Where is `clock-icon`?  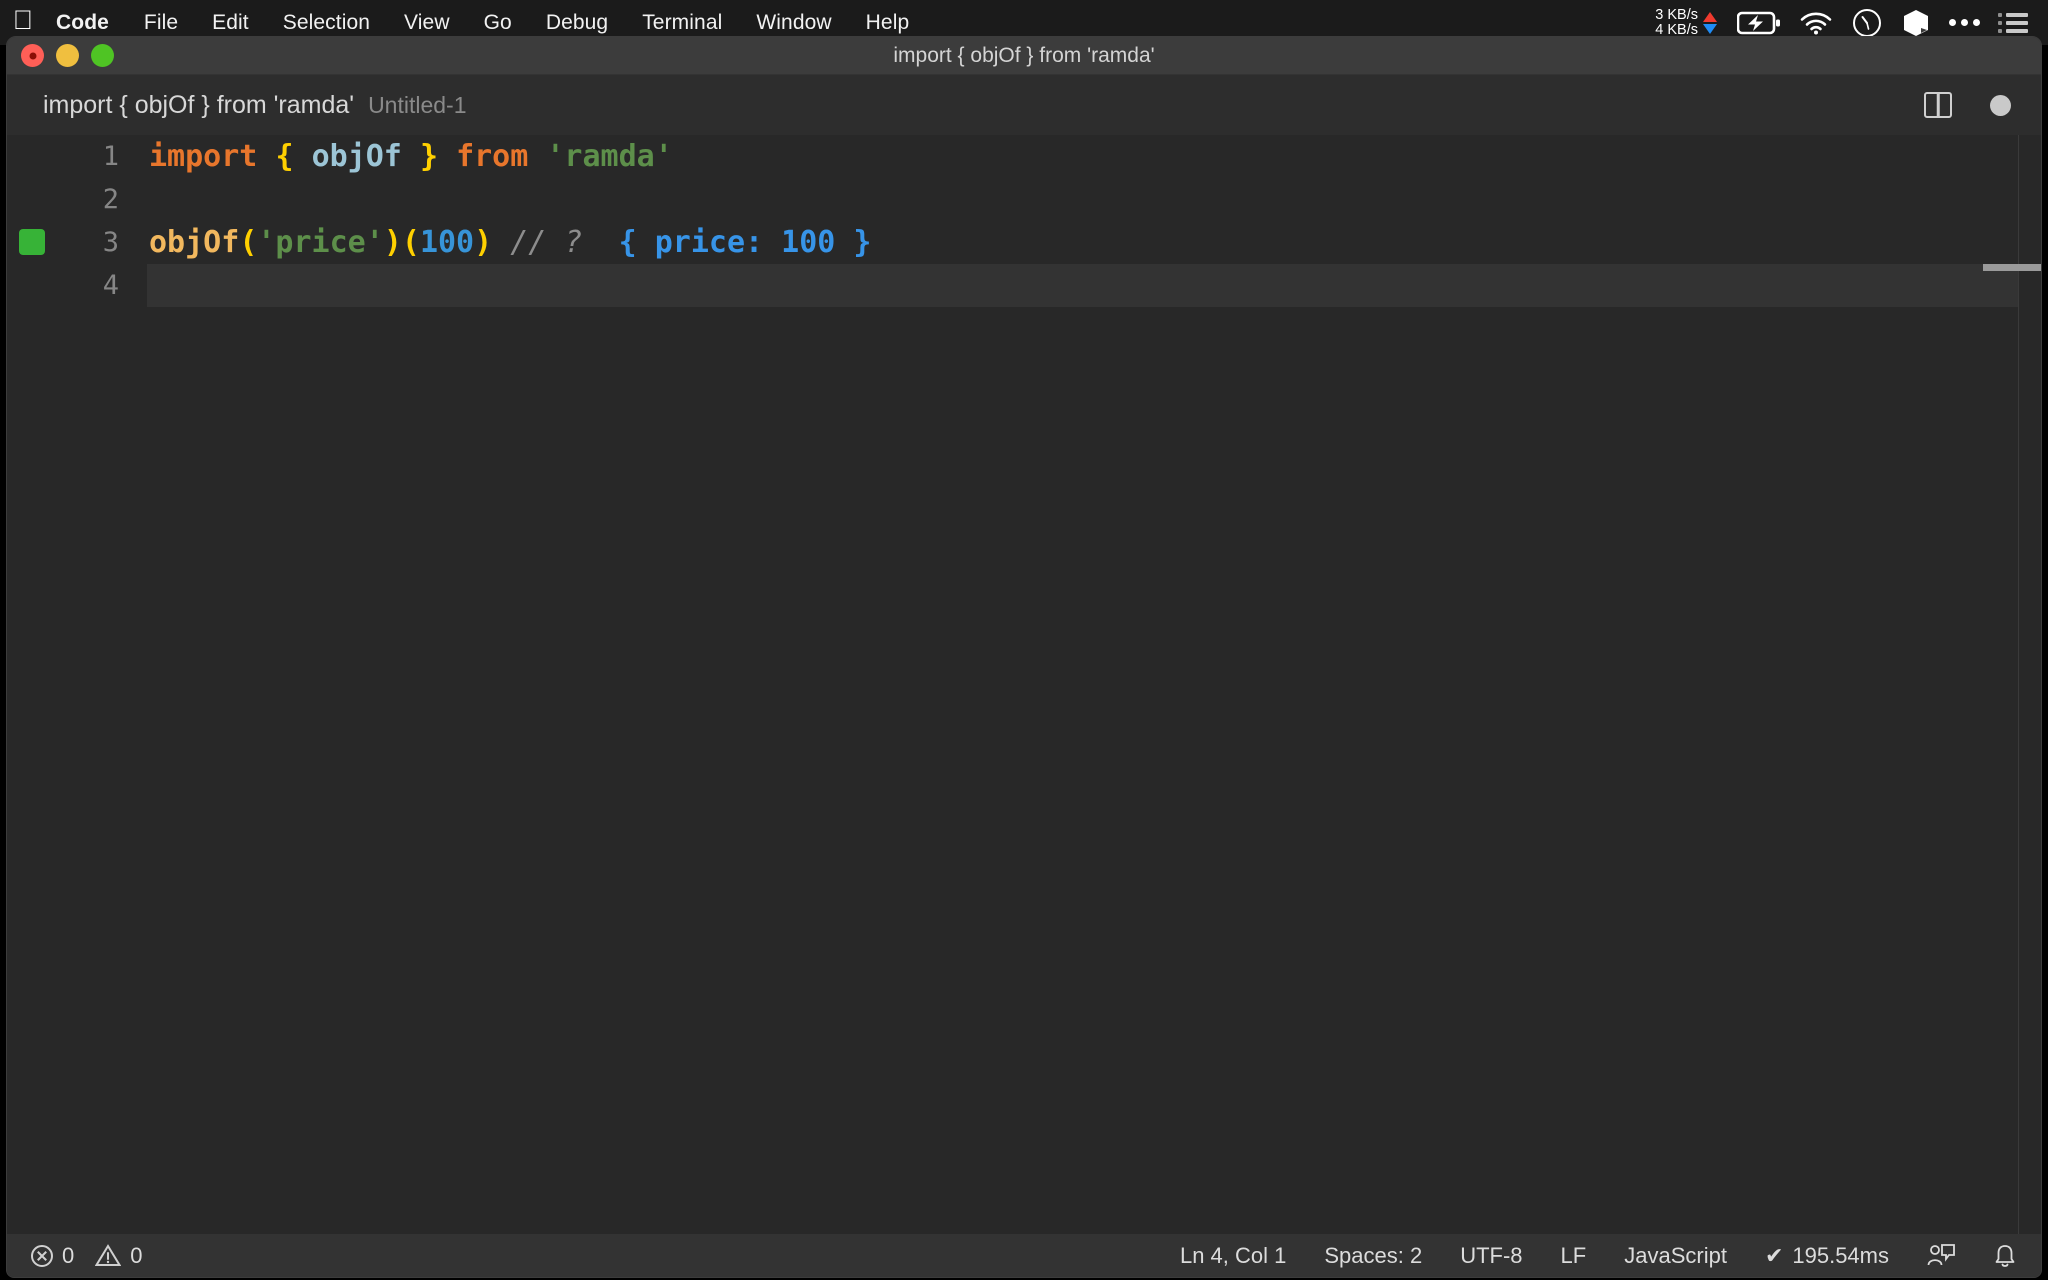
clock-icon is located at coordinates (1867, 23).